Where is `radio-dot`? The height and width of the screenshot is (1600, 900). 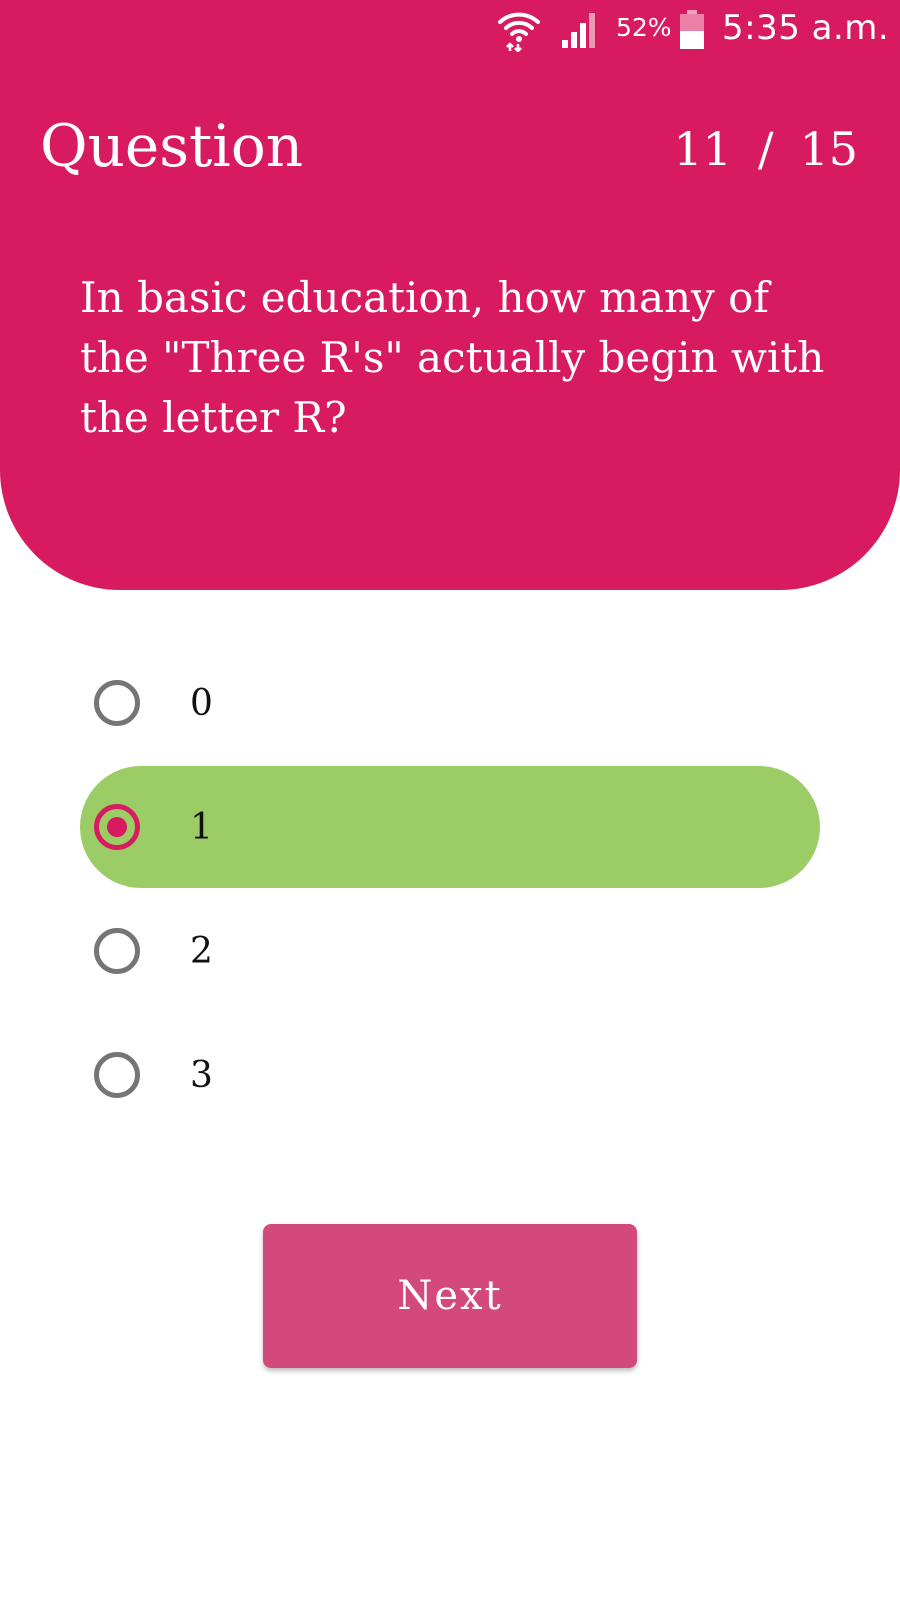
radio-dot is located at coordinates (117, 827).